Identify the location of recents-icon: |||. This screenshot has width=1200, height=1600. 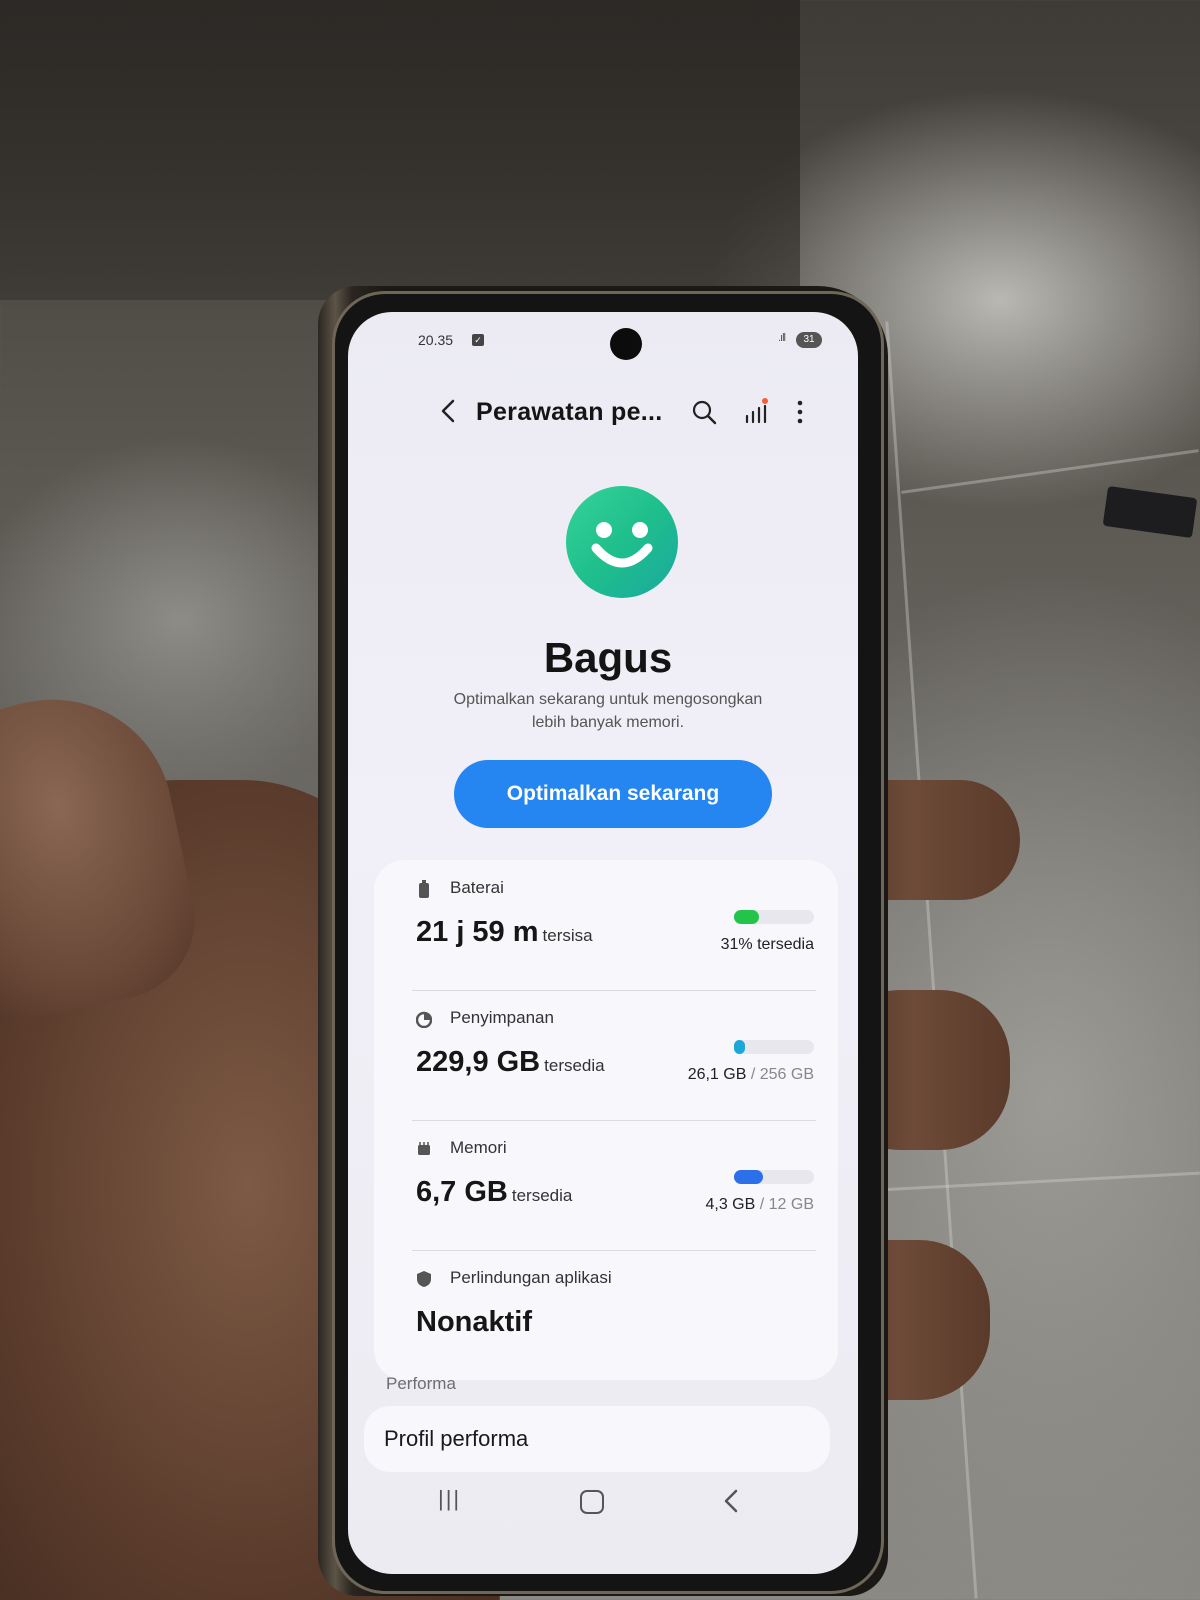
(449, 1499).